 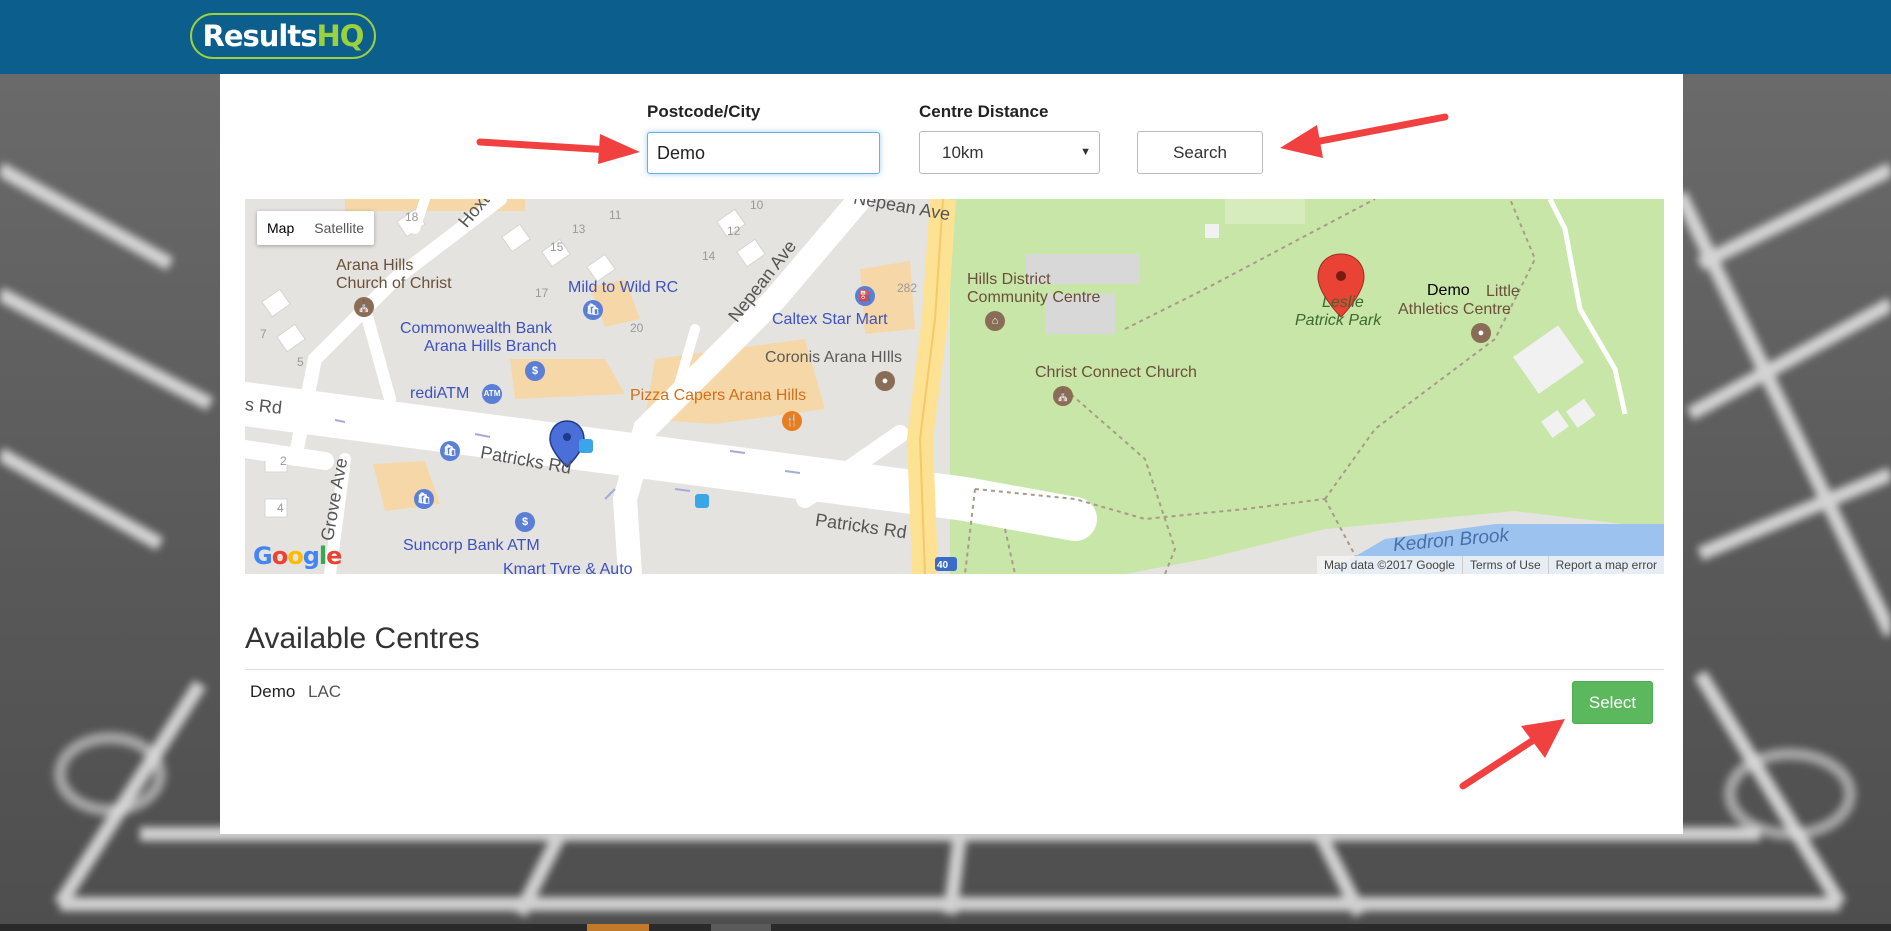 What do you see at coordinates (311, 556) in the screenshot?
I see `google-letter: g` at bounding box center [311, 556].